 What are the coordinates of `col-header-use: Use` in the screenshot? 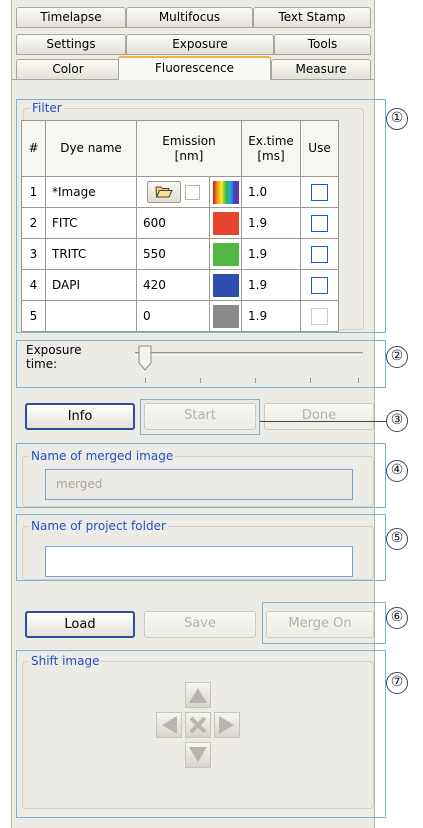 It's located at (319, 148).